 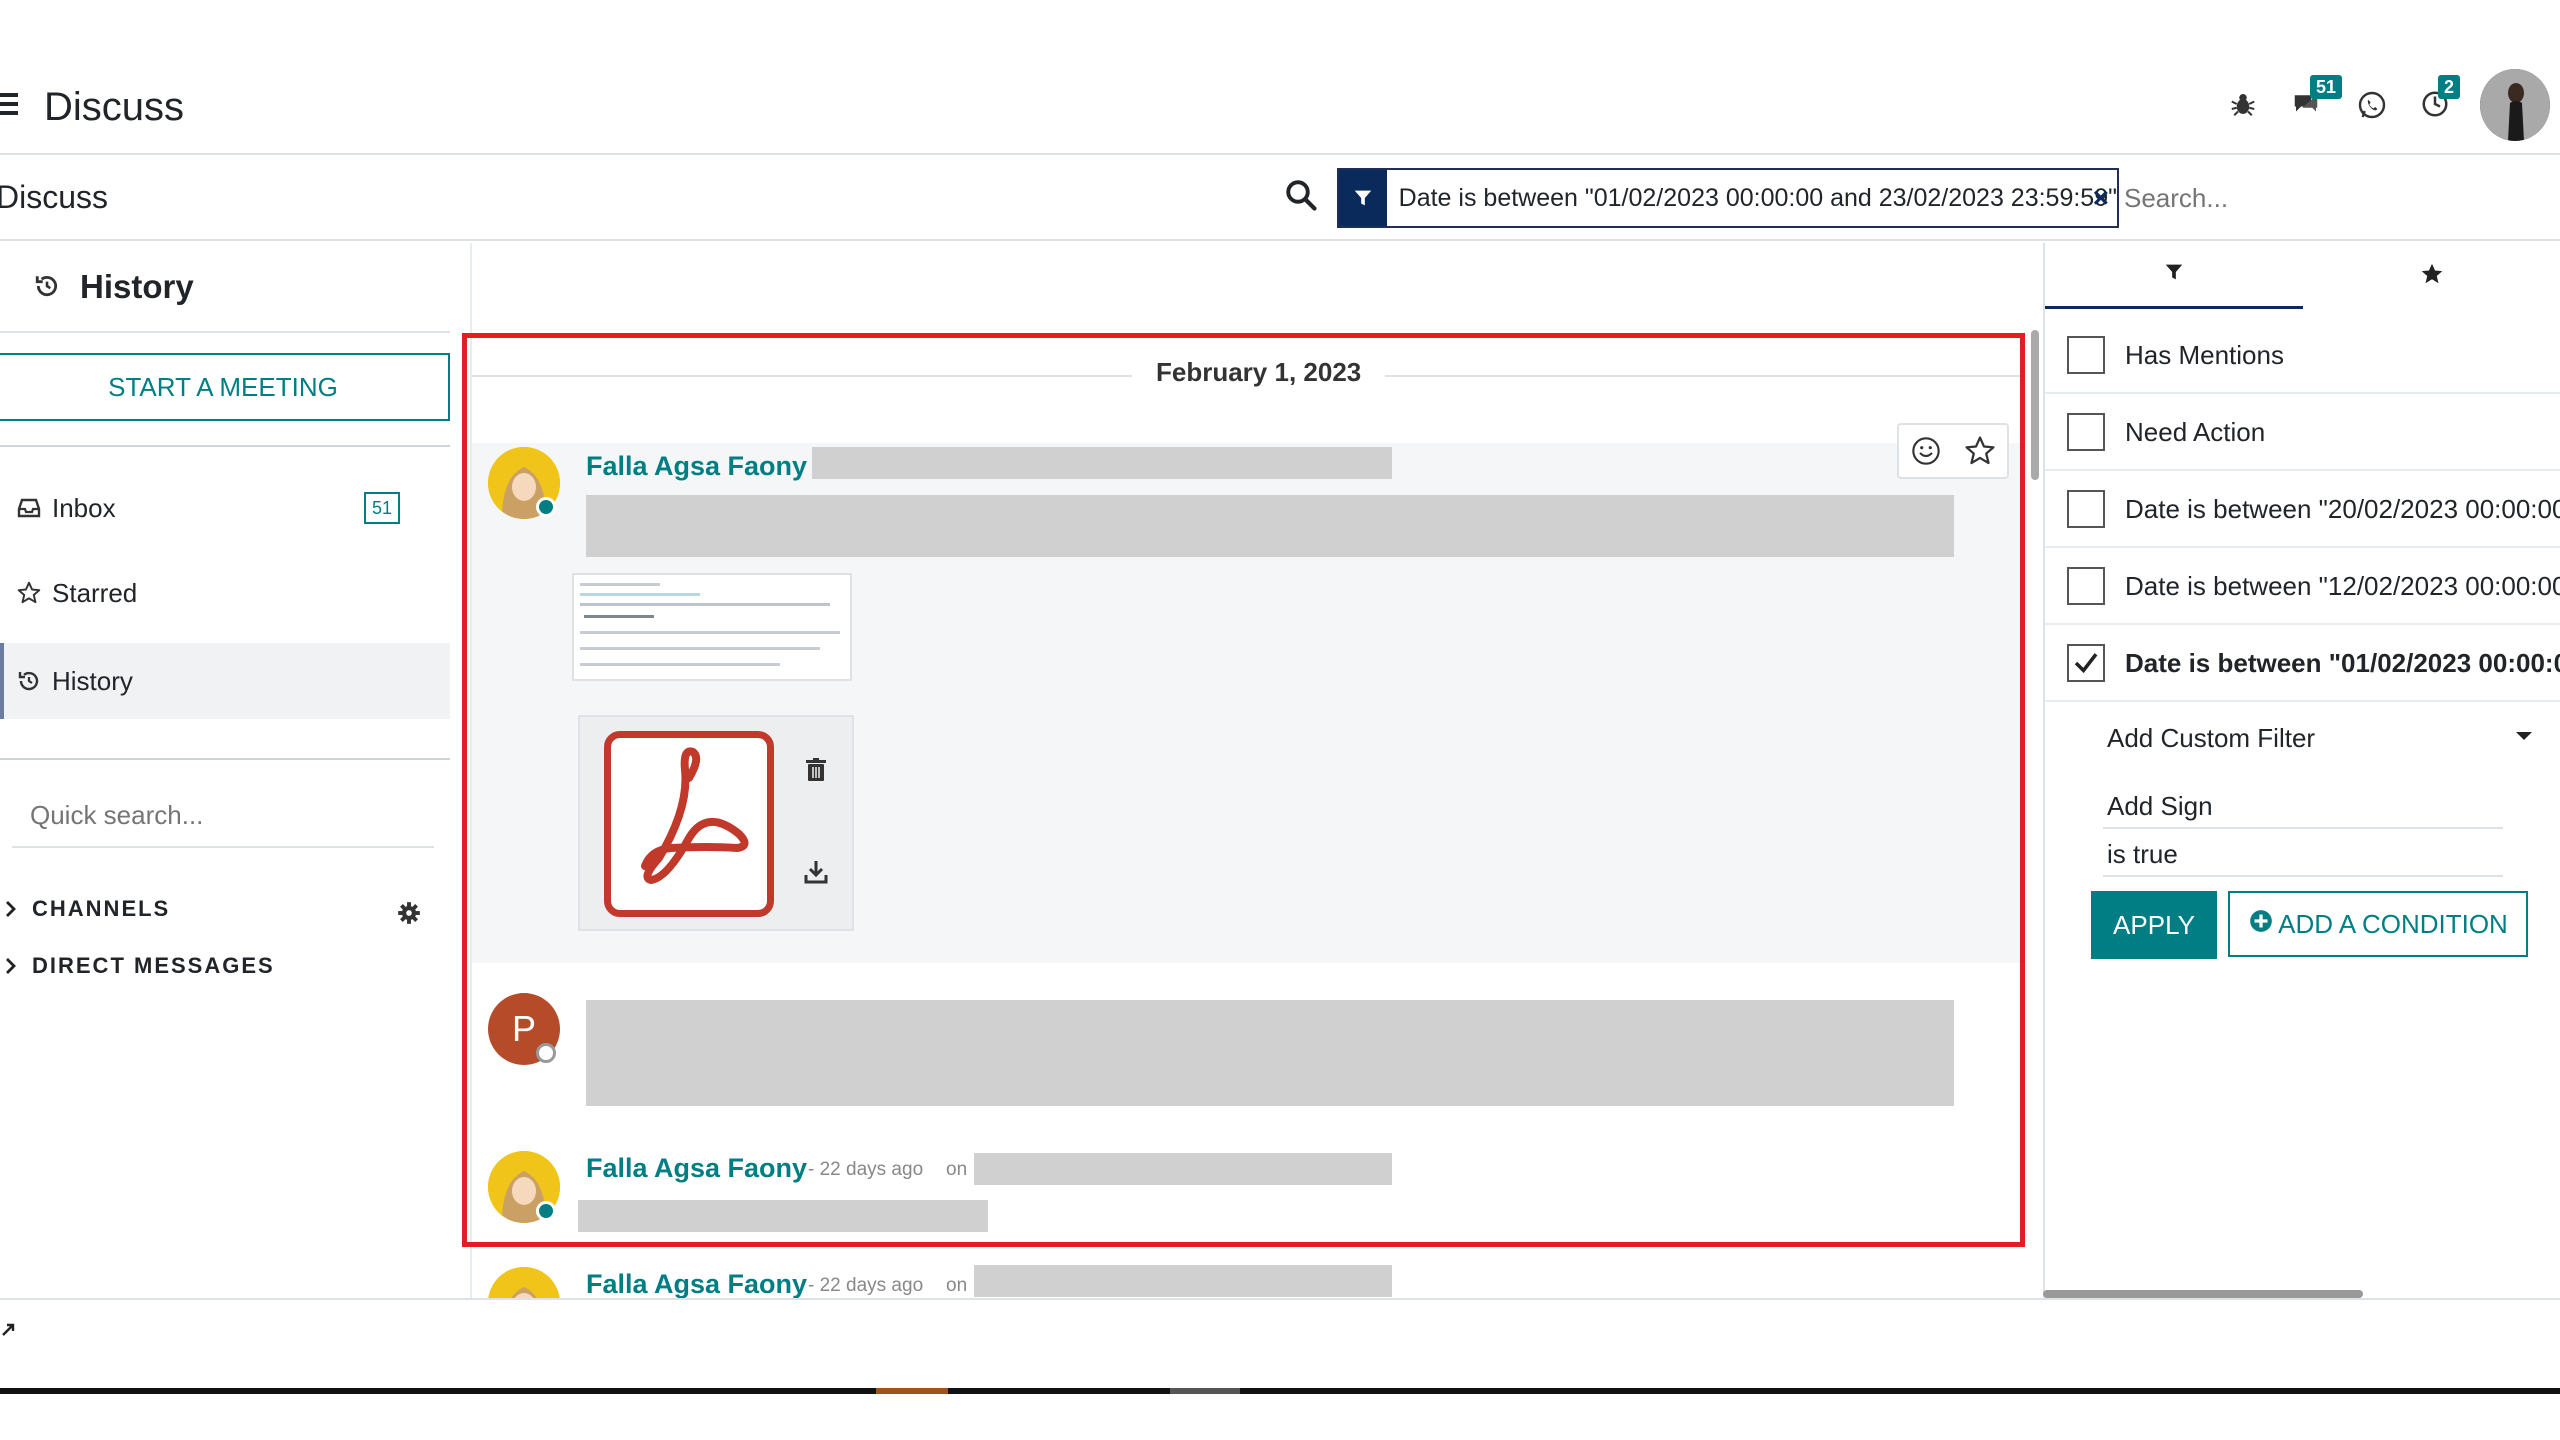 What do you see at coordinates (54, 197) in the screenshot?
I see `breadcrumb: Discuss` at bounding box center [54, 197].